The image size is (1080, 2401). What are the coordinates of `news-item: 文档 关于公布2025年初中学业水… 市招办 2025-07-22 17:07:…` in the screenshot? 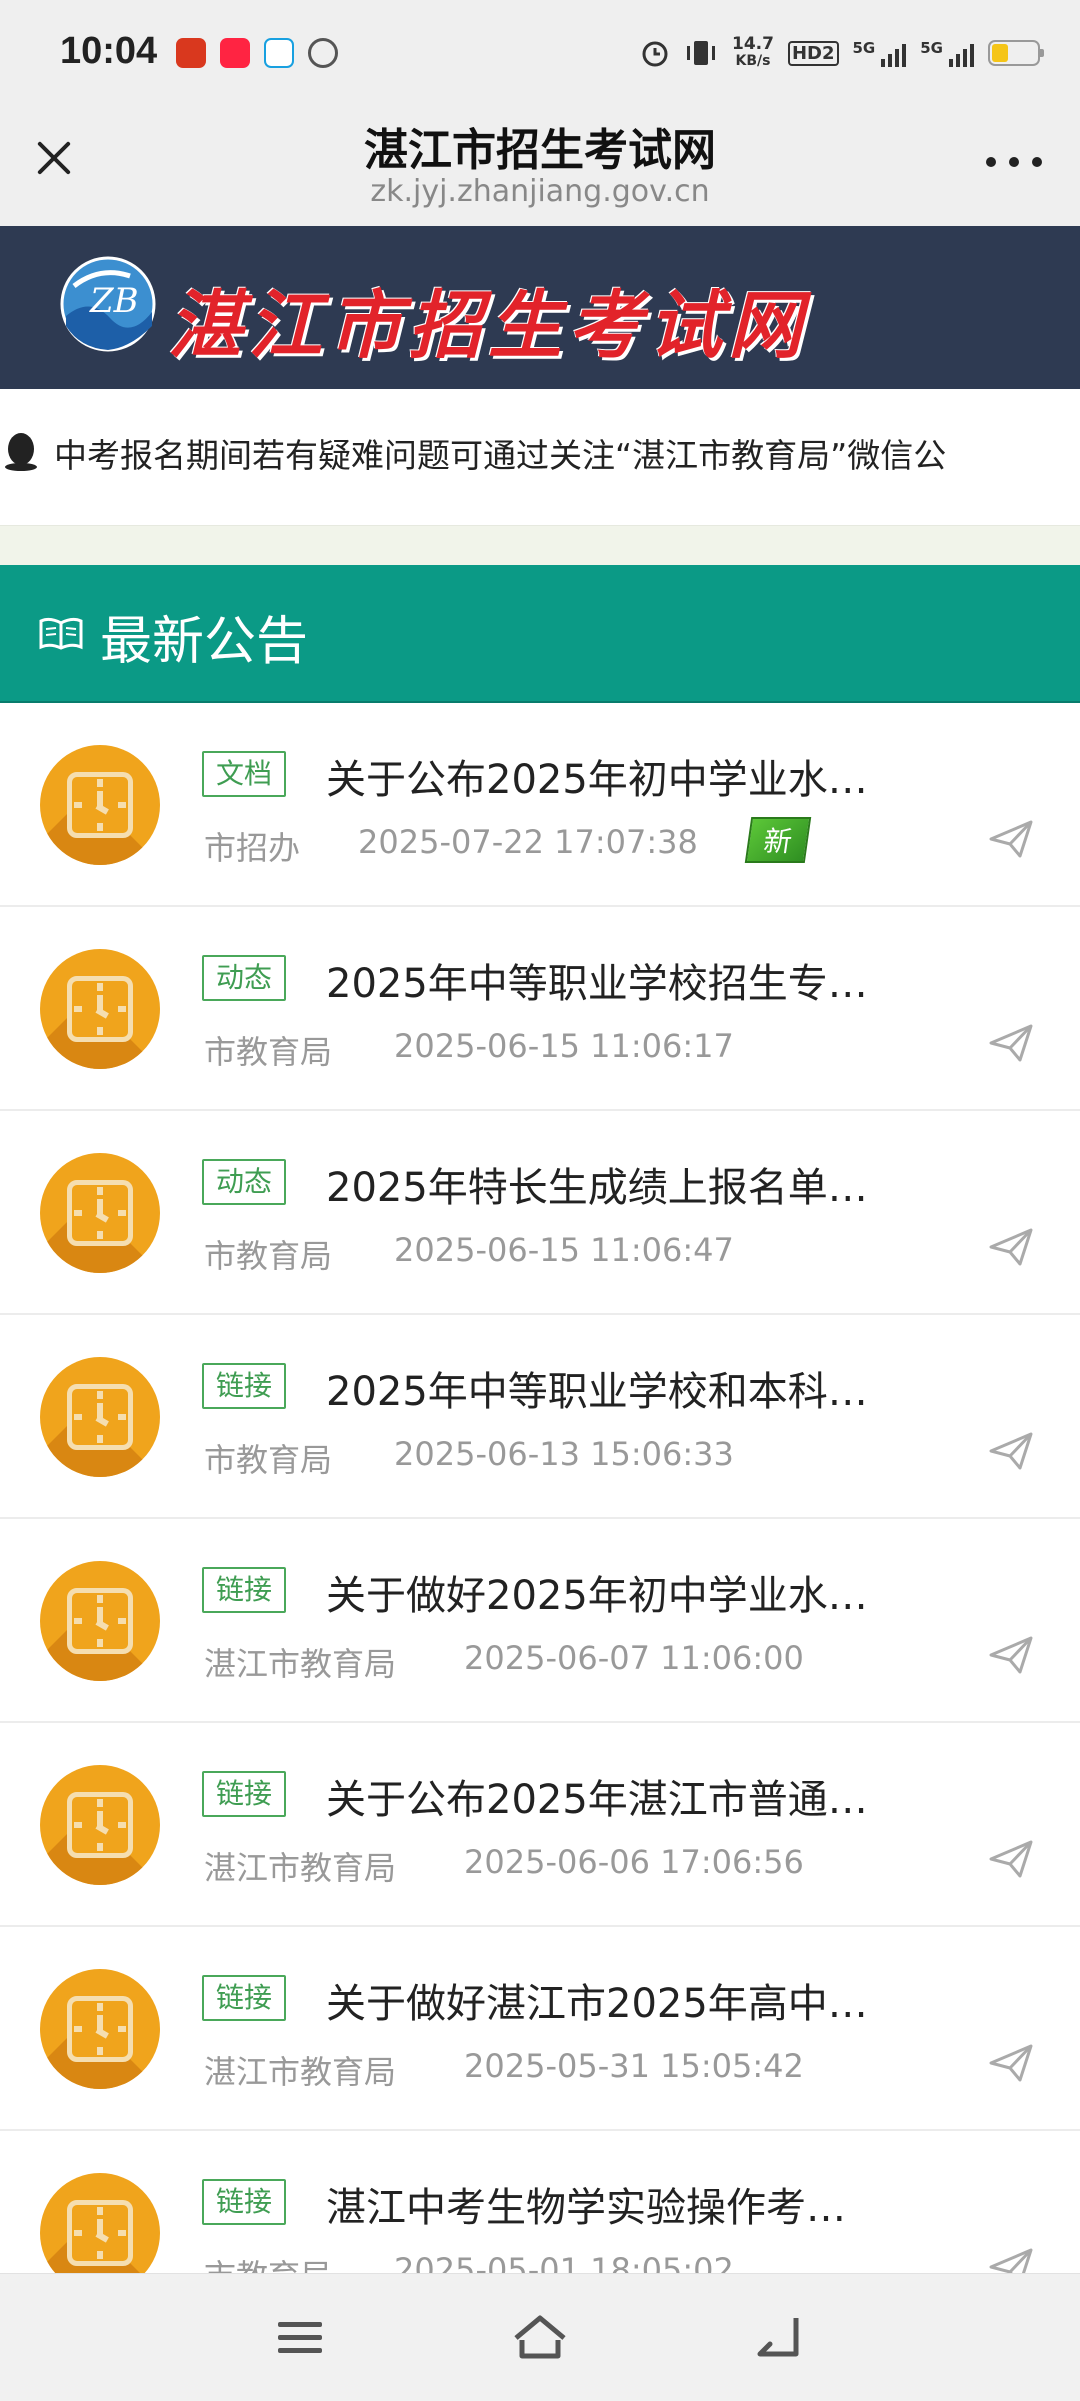 It's located at (540, 805).